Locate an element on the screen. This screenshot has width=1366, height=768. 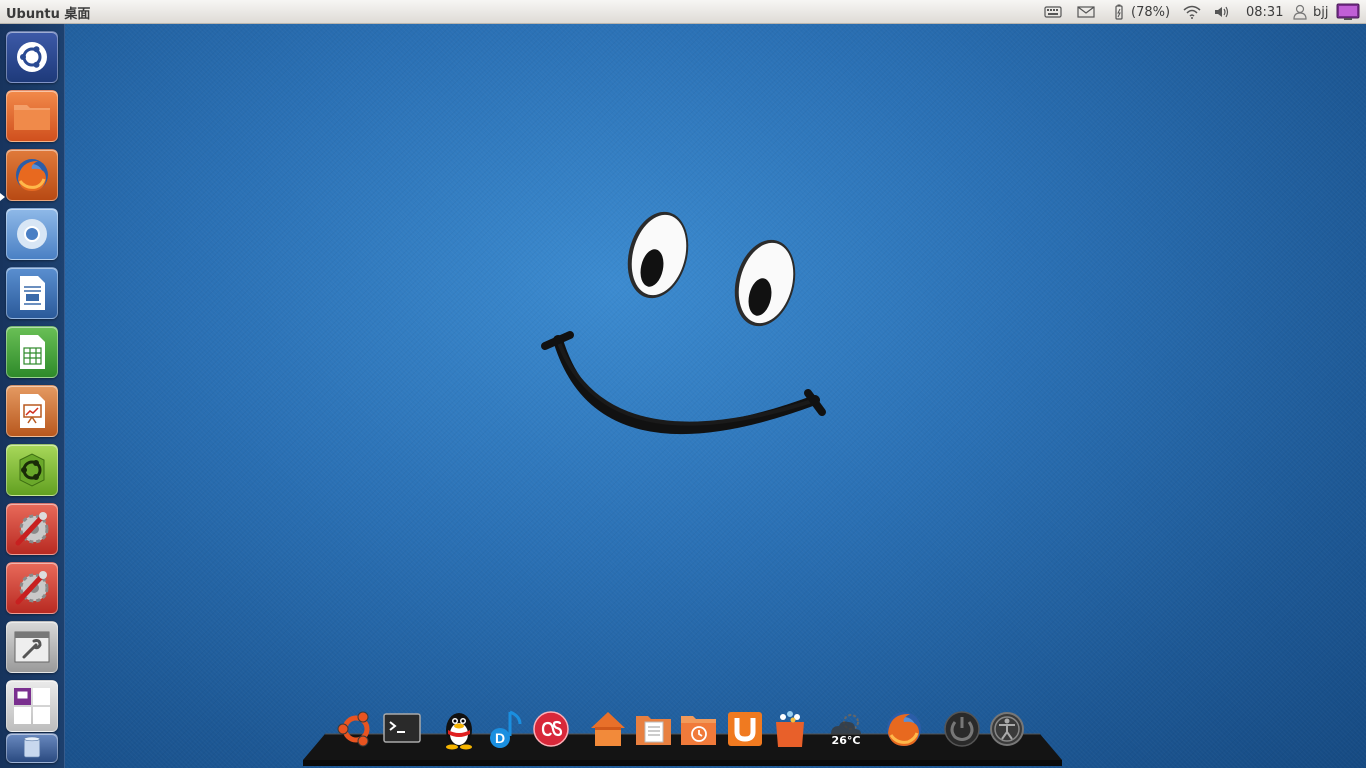
launcher-workspace-switcher is located at coordinates (32, 706).